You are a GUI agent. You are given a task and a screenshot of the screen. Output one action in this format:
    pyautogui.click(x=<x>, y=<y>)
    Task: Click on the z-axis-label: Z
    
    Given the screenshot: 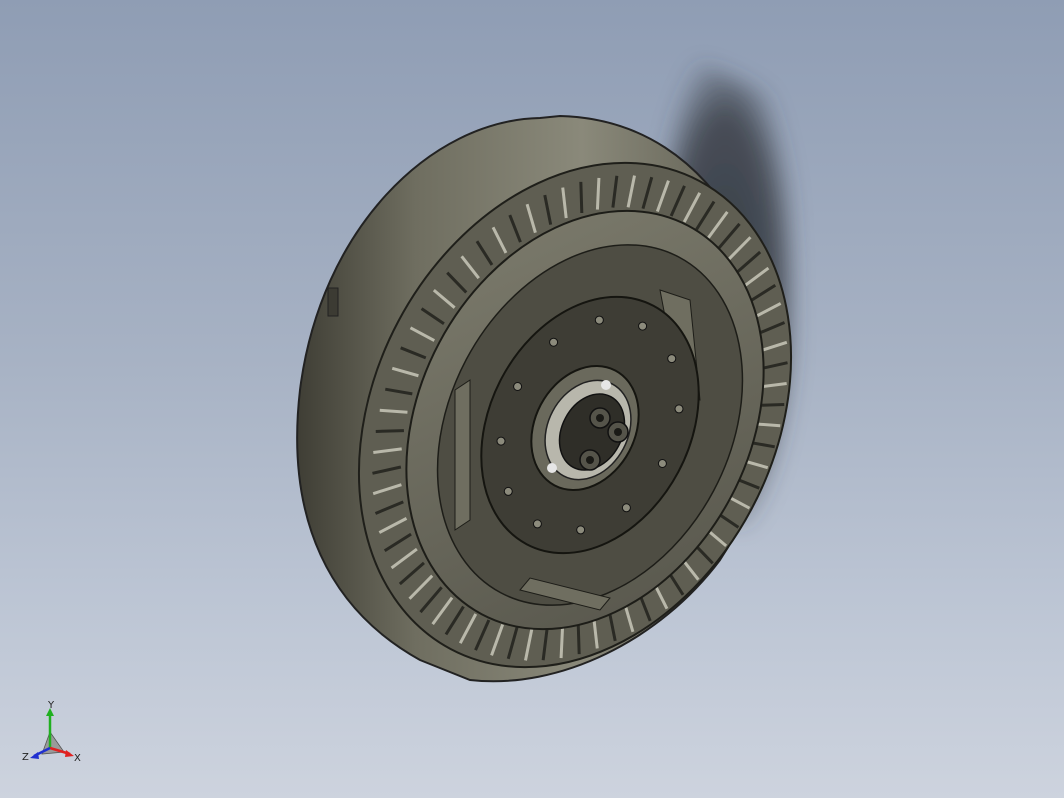 What is the action you would take?
    pyautogui.click(x=25, y=757)
    